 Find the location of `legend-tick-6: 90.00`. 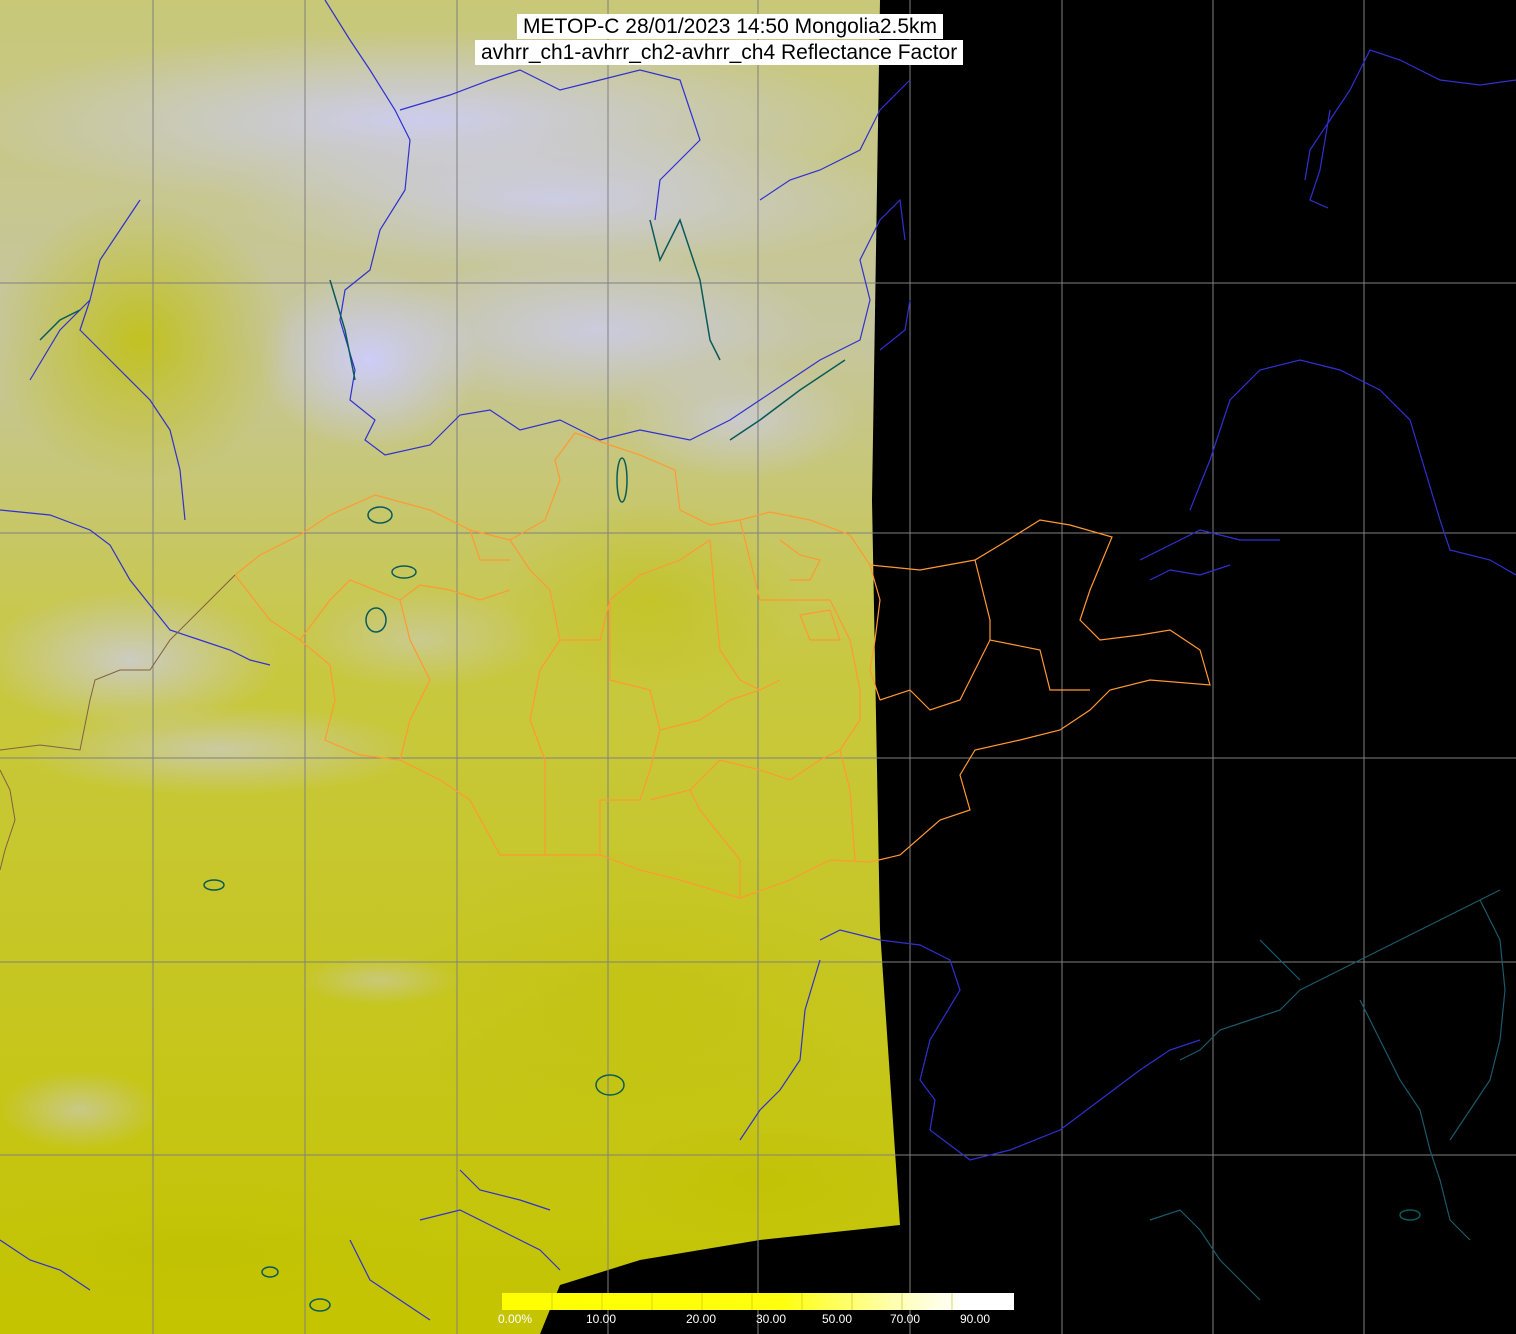

legend-tick-6: 90.00 is located at coordinates (975, 1319).